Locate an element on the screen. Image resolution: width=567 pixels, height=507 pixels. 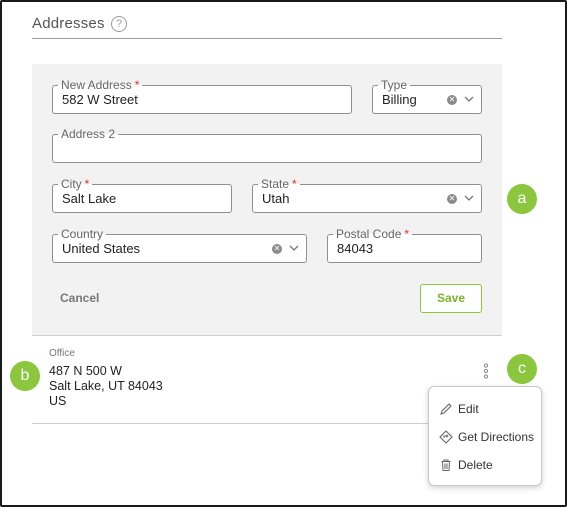
menu-item-get-directions: Get Directions is located at coordinates (486, 437).